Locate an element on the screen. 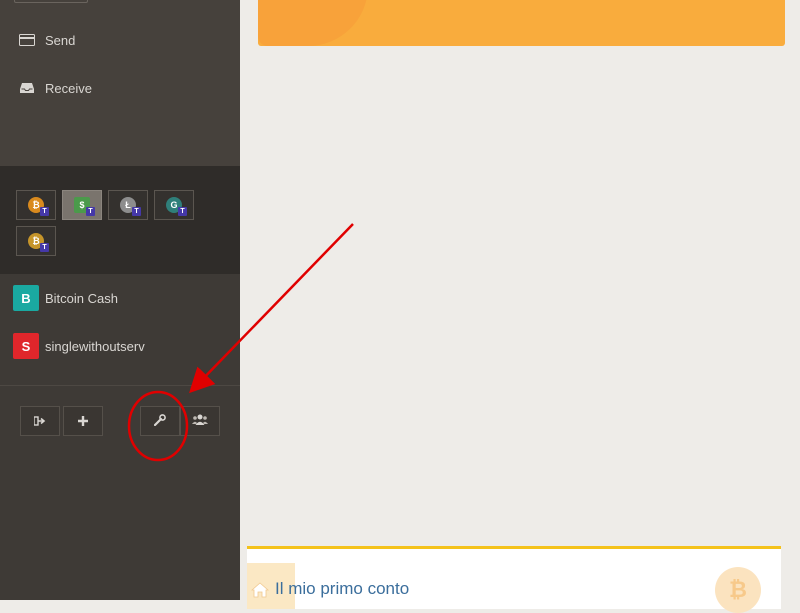  wallet-selector: ₿ T $ T ŁT GT ₿ T is located at coordinates (120, 220).